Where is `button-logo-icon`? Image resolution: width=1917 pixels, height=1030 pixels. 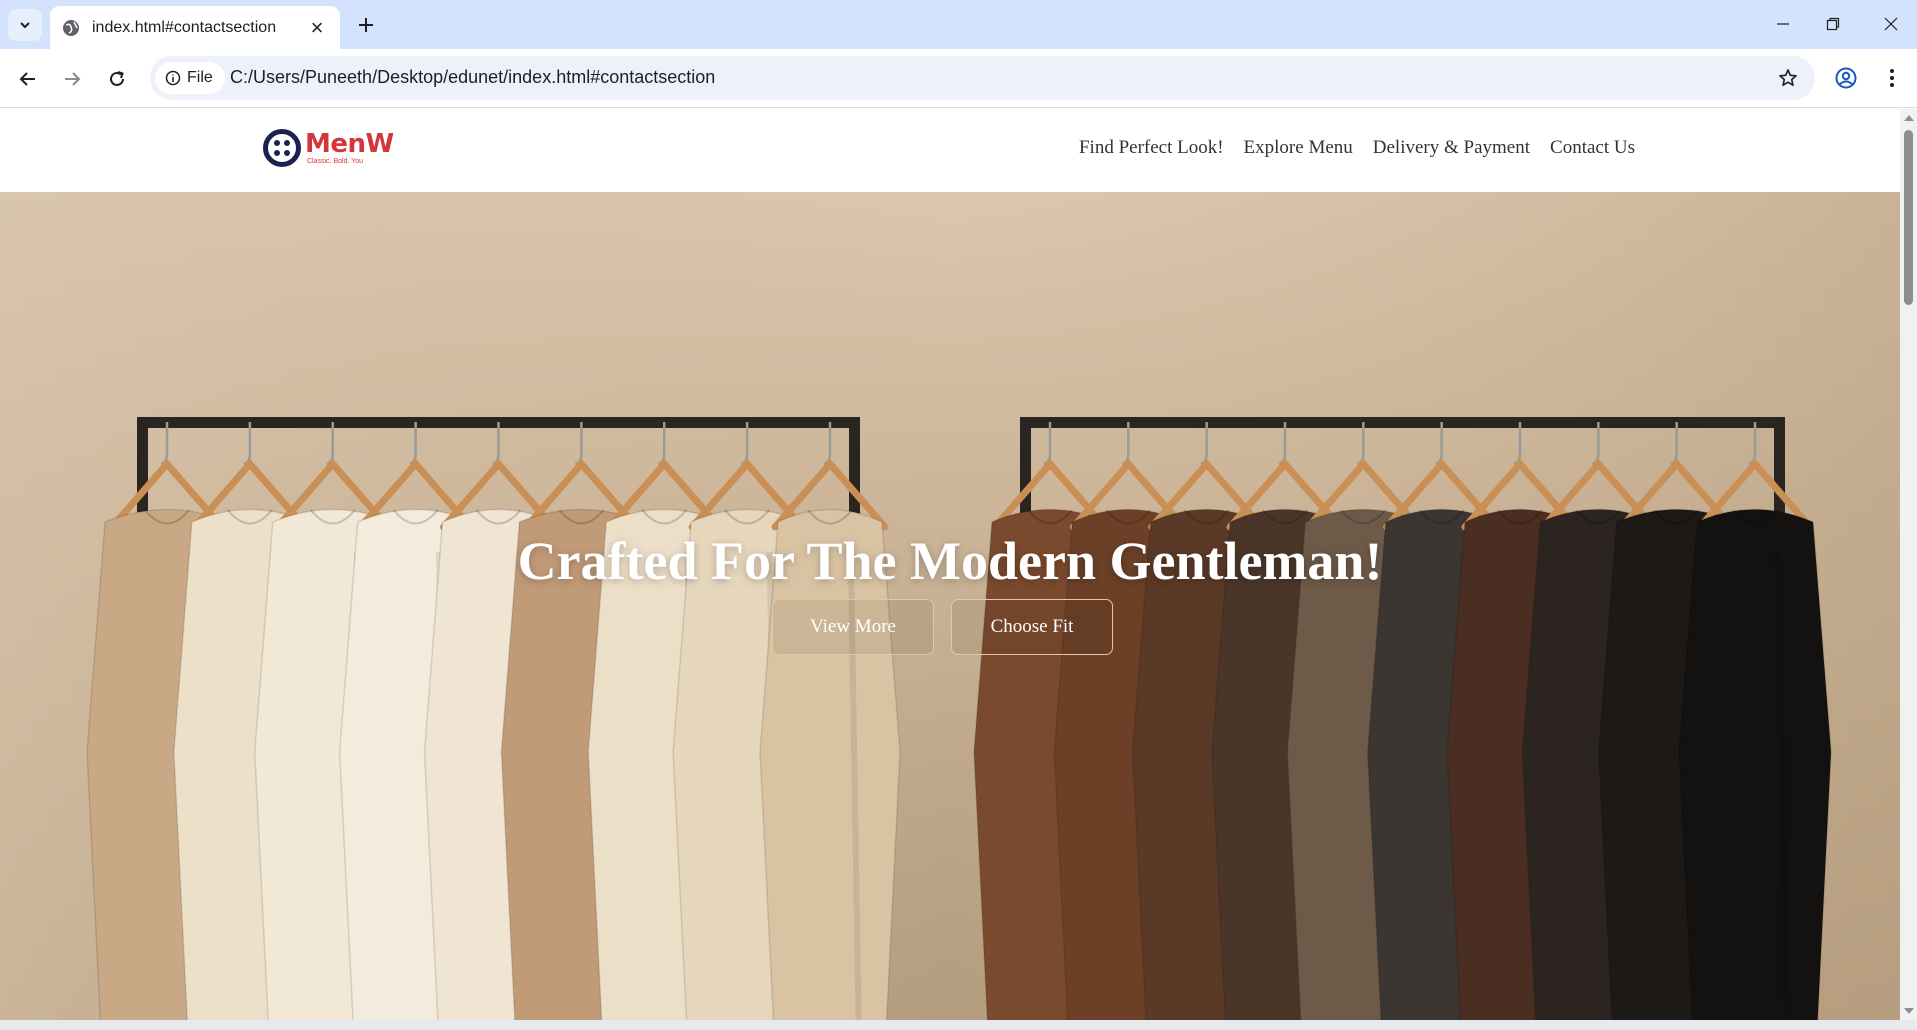 button-logo-icon is located at coordinates (282, 148).